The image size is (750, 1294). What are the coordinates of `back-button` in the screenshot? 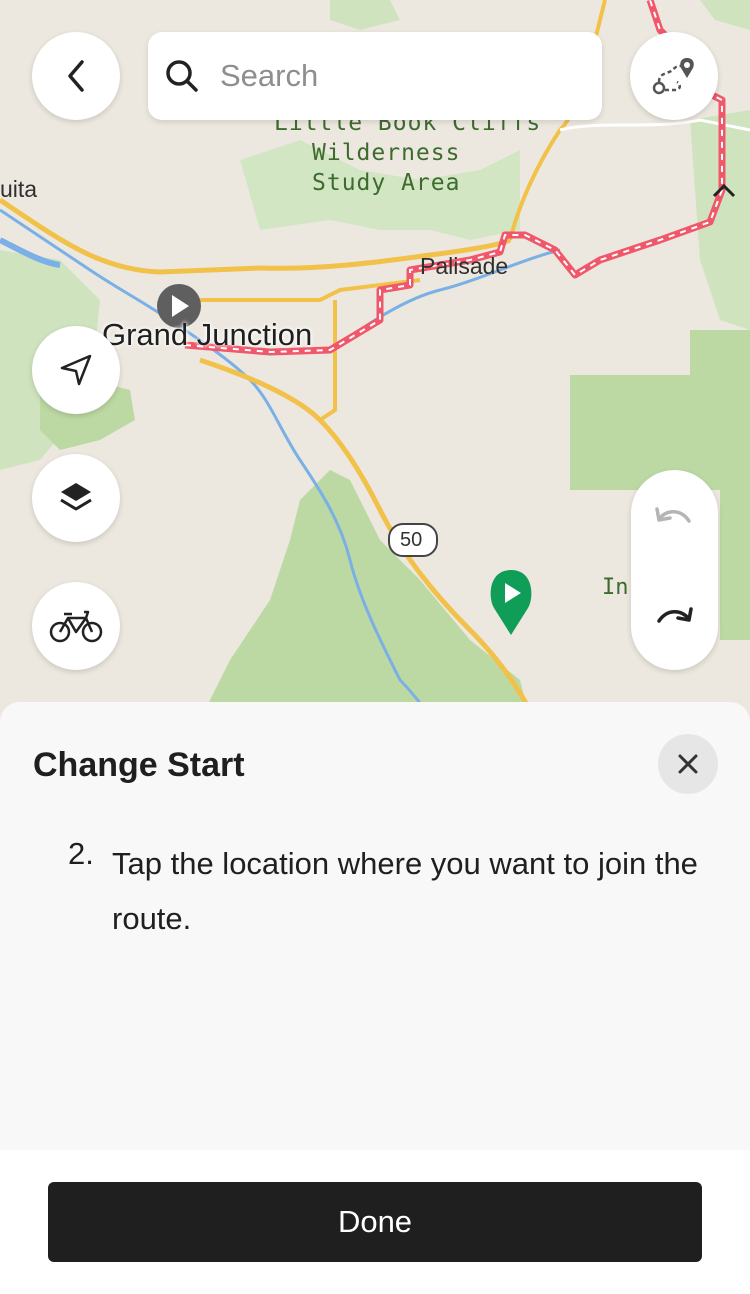 It's located at (76, 76).